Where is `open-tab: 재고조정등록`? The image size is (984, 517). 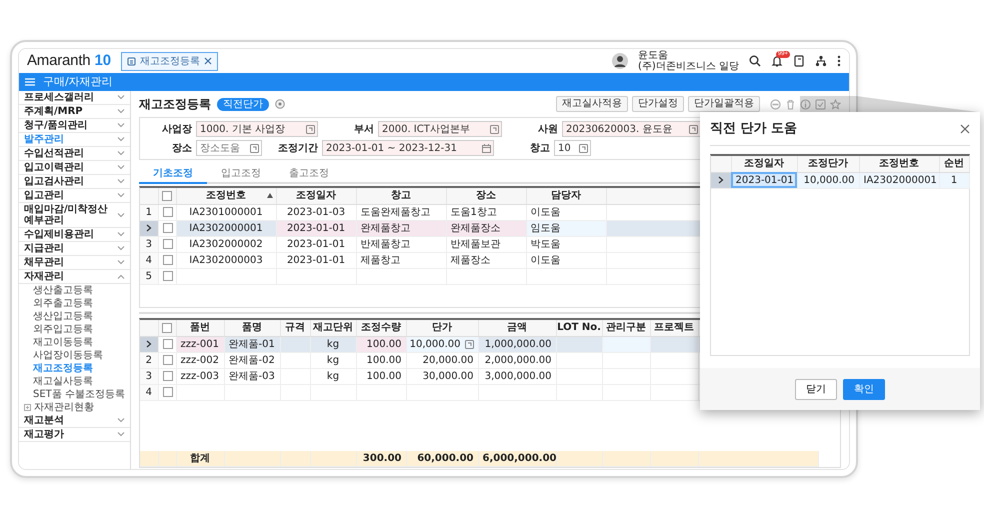
open-tab: 재고조정등록 is located at coordinates (169, 61).